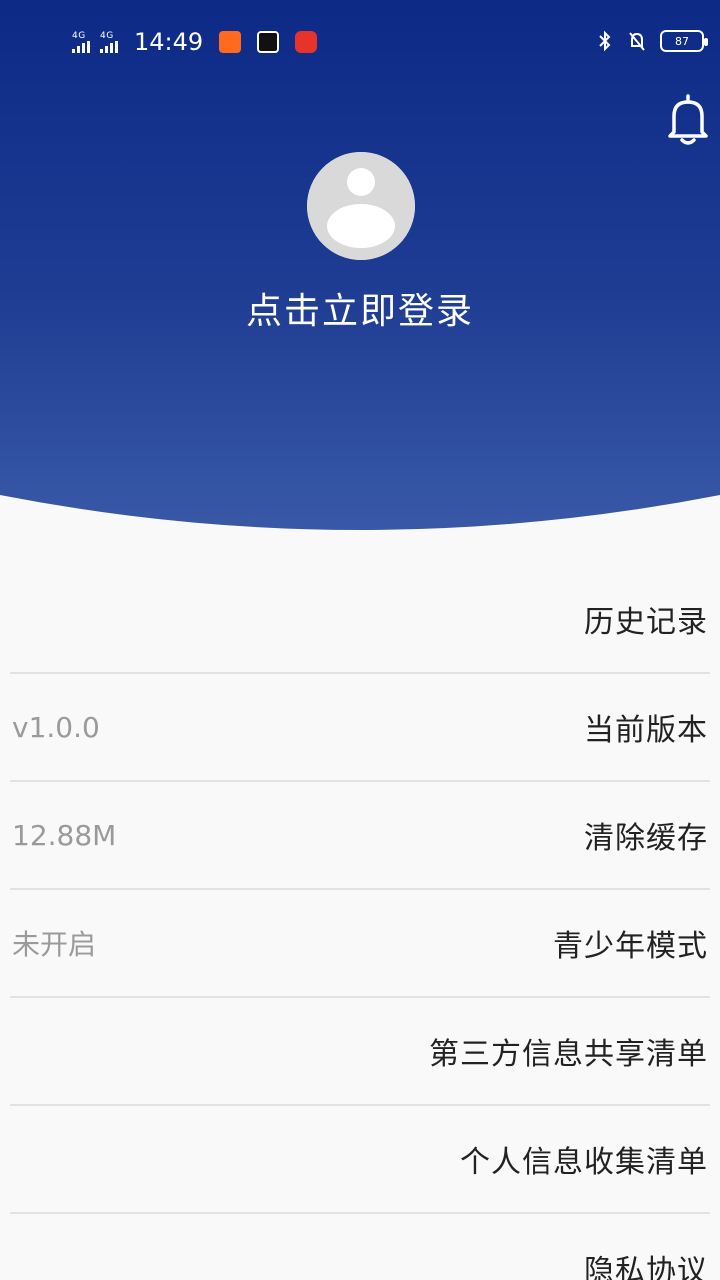 Image resolution: width=720 pixels, height=1280 pixels. What do you see at coordinates (646, 1267) in the screenshot?
I see `menu-item-label: 隐私协议` at bounding box center [646, 1267].